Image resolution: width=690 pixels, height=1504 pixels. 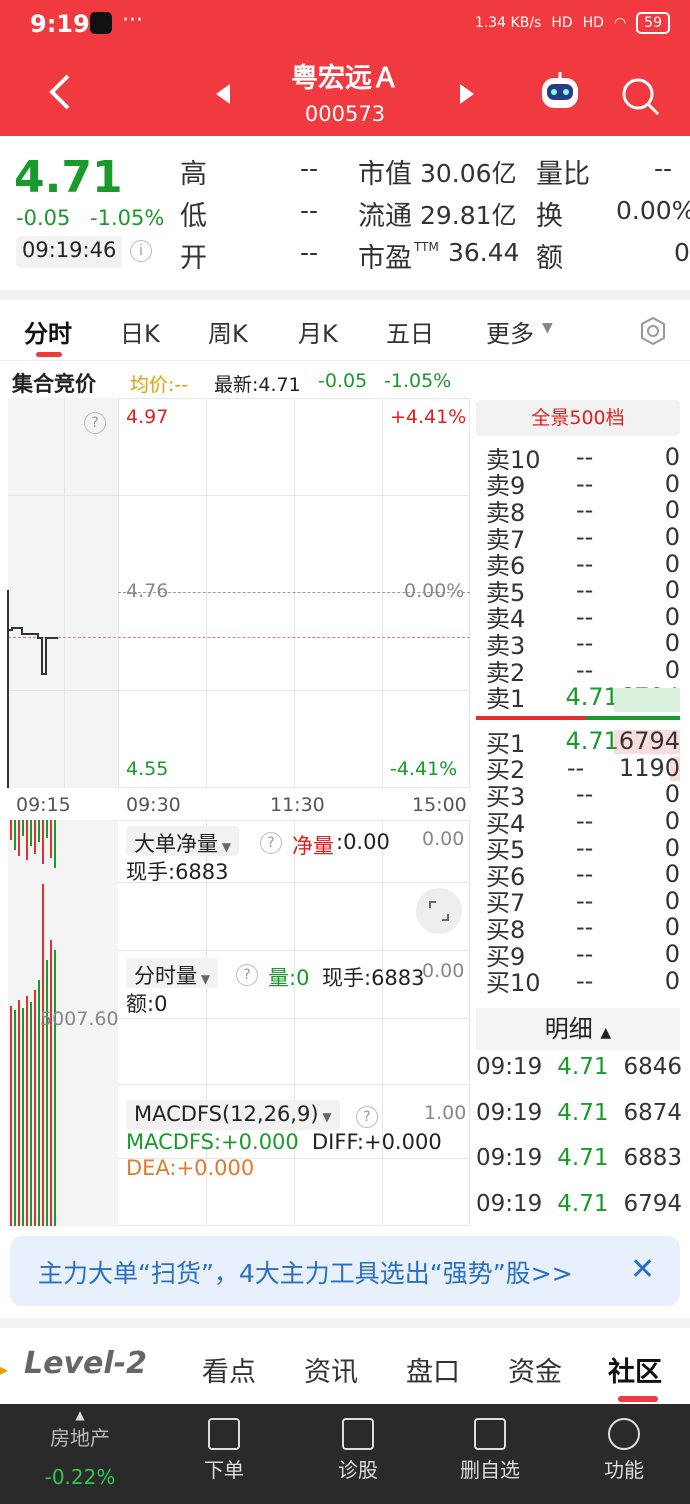 I want to click on tab-weekly-k: 周K, so click(x=228, y=331).